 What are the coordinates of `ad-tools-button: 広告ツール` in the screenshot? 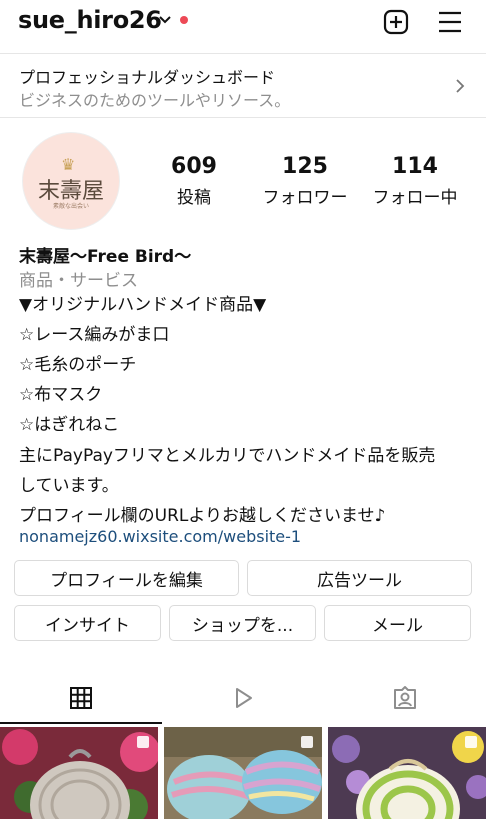 It's located at (359, 578).